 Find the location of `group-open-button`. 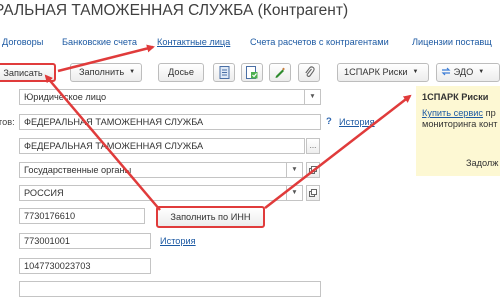

group-open-button is located at coordinates (313, 170).